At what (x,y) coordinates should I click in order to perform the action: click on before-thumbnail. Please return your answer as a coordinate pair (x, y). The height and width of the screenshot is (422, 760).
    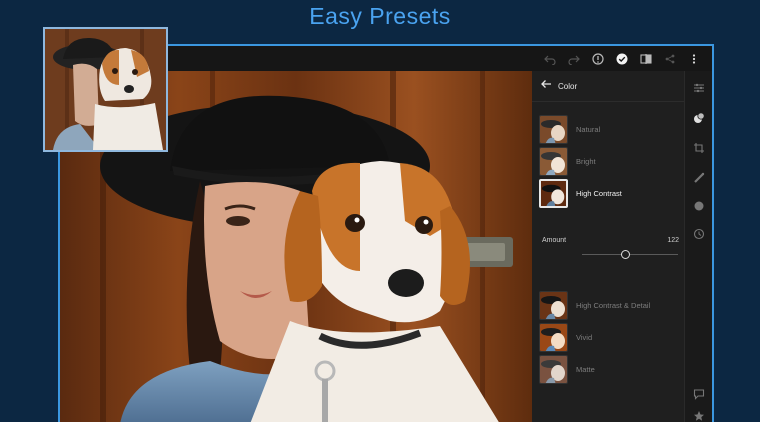
    Looking at the image, I should click on (105, 89).